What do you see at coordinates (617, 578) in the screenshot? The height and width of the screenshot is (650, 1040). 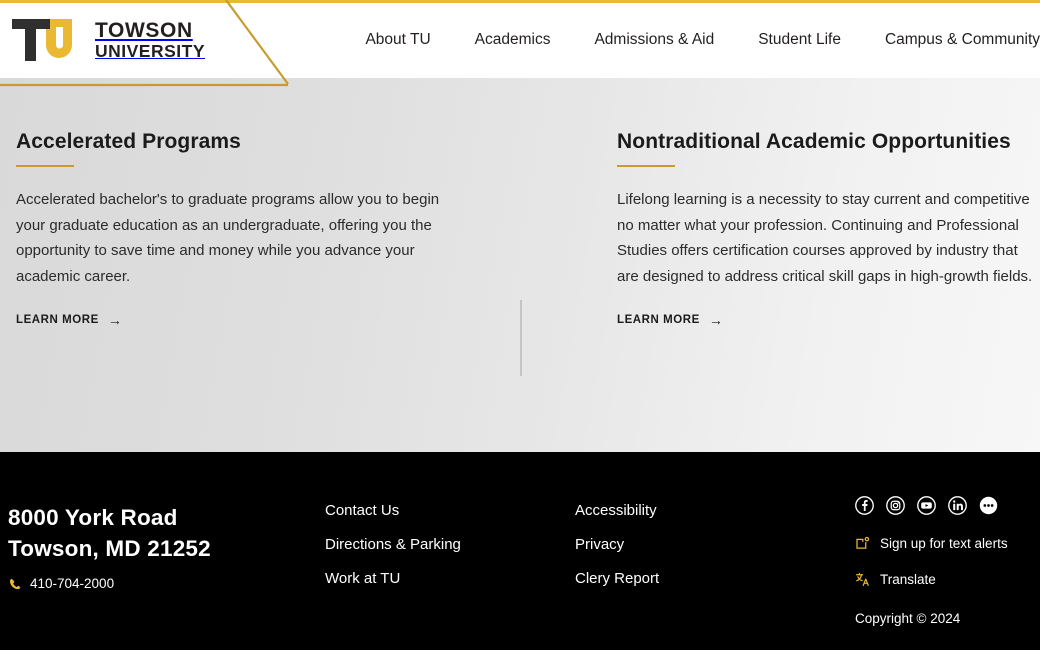 I see `footer-link-clery-report: Clery Report` at bounding box center [617, 578].